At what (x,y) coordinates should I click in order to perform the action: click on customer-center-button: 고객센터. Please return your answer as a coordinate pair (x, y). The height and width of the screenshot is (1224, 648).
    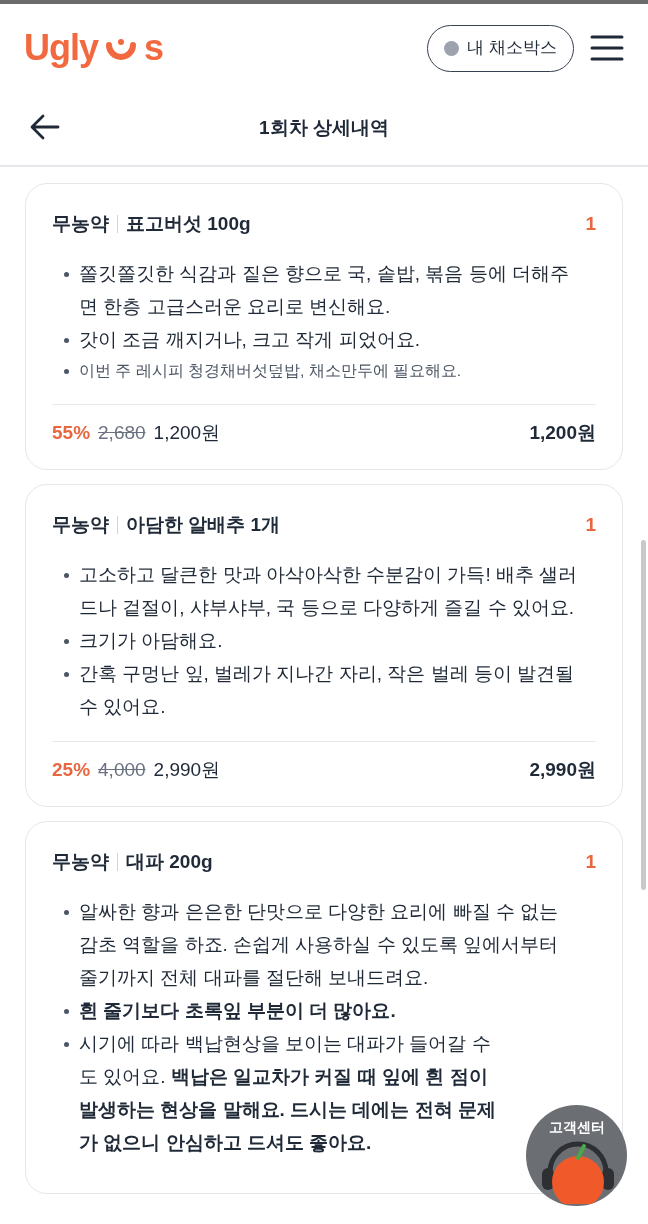
    Looking at the image, I should click on (576, 1155).